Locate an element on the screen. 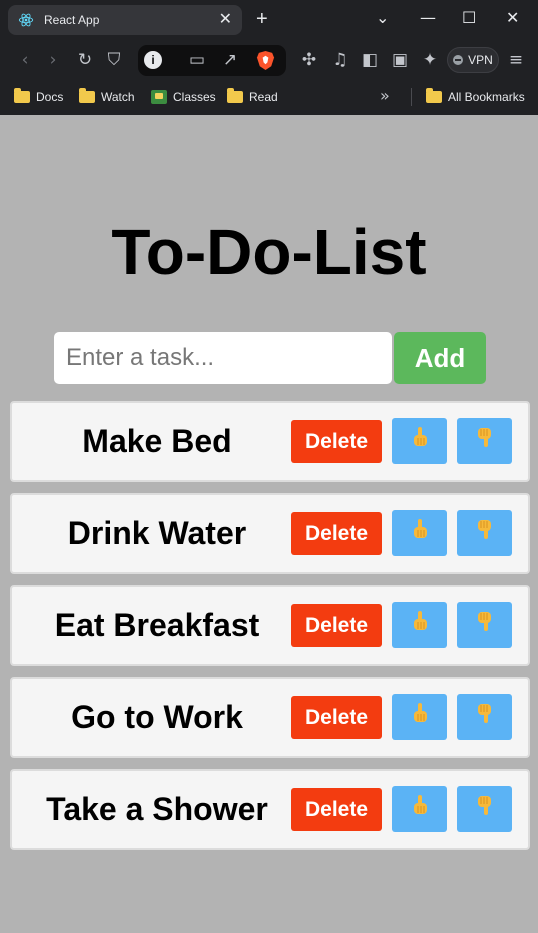  media-icon: ♫ is located at coordinates (340, 60).